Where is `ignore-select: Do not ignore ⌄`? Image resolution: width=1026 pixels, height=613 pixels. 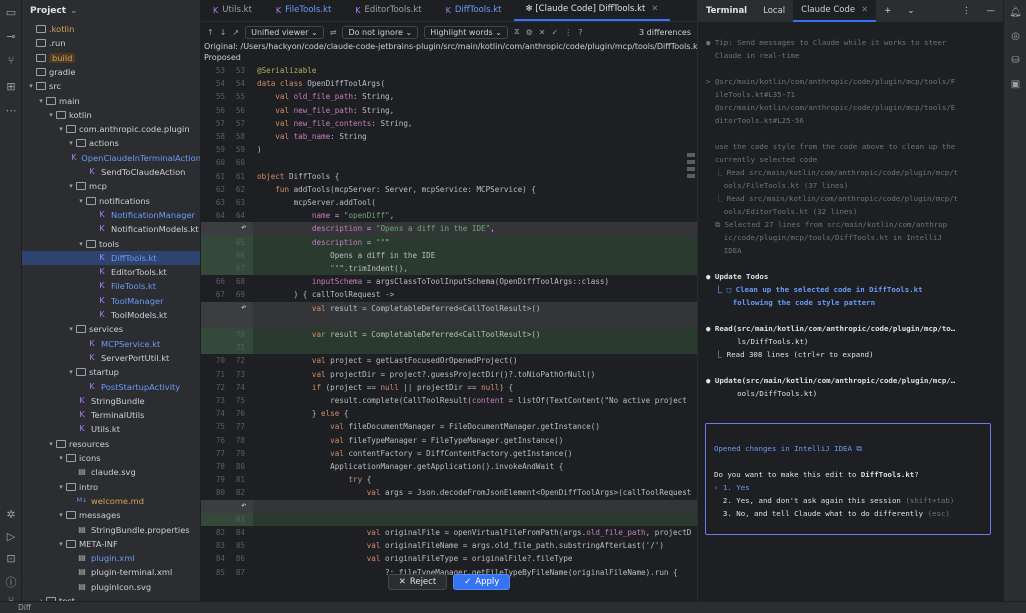
ignore-select: Do not ignore ⌄ is located at coordinates (380, 32).